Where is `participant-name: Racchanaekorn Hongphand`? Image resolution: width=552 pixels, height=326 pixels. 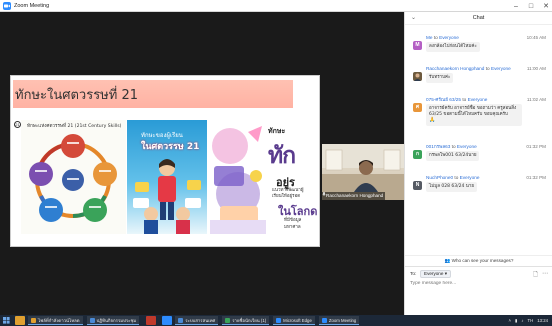
participant-name: Racchanaekorn Hongphand is located at coordinates (355, 195).